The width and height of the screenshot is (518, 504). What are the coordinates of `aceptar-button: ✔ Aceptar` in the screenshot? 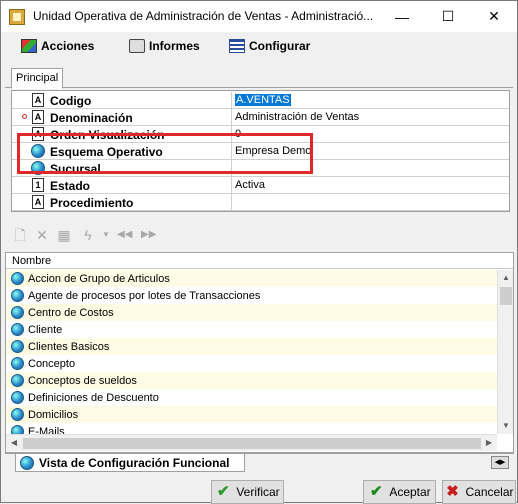 It's located at (399, 492).